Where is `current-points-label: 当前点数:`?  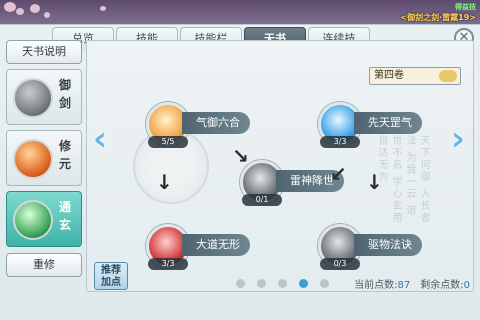
current-points-label: 当前点数: is located at coordinates (376, 285).